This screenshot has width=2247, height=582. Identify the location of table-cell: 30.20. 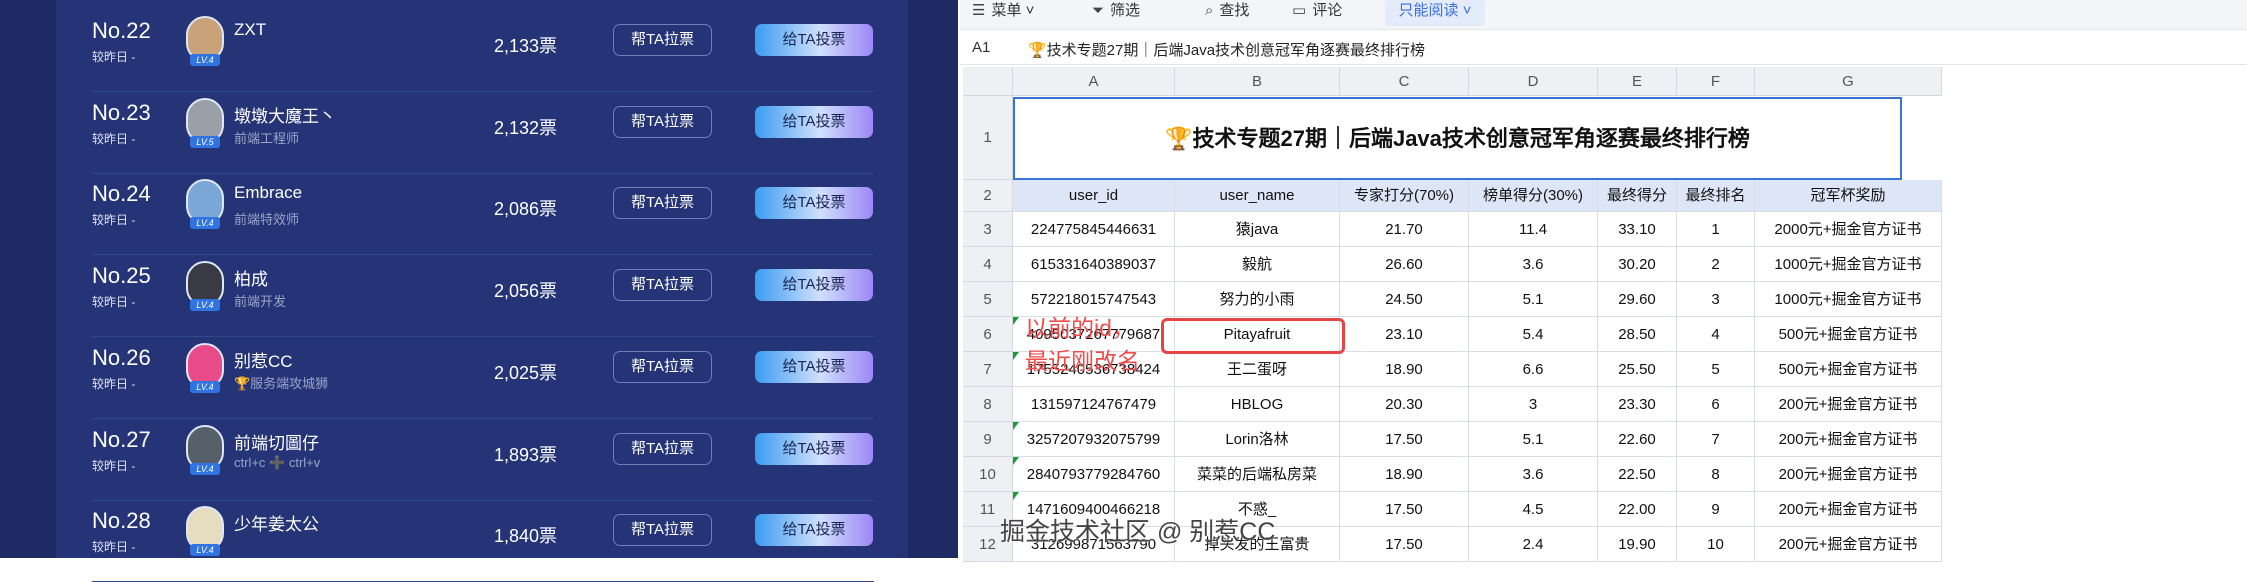
(1637, 264).